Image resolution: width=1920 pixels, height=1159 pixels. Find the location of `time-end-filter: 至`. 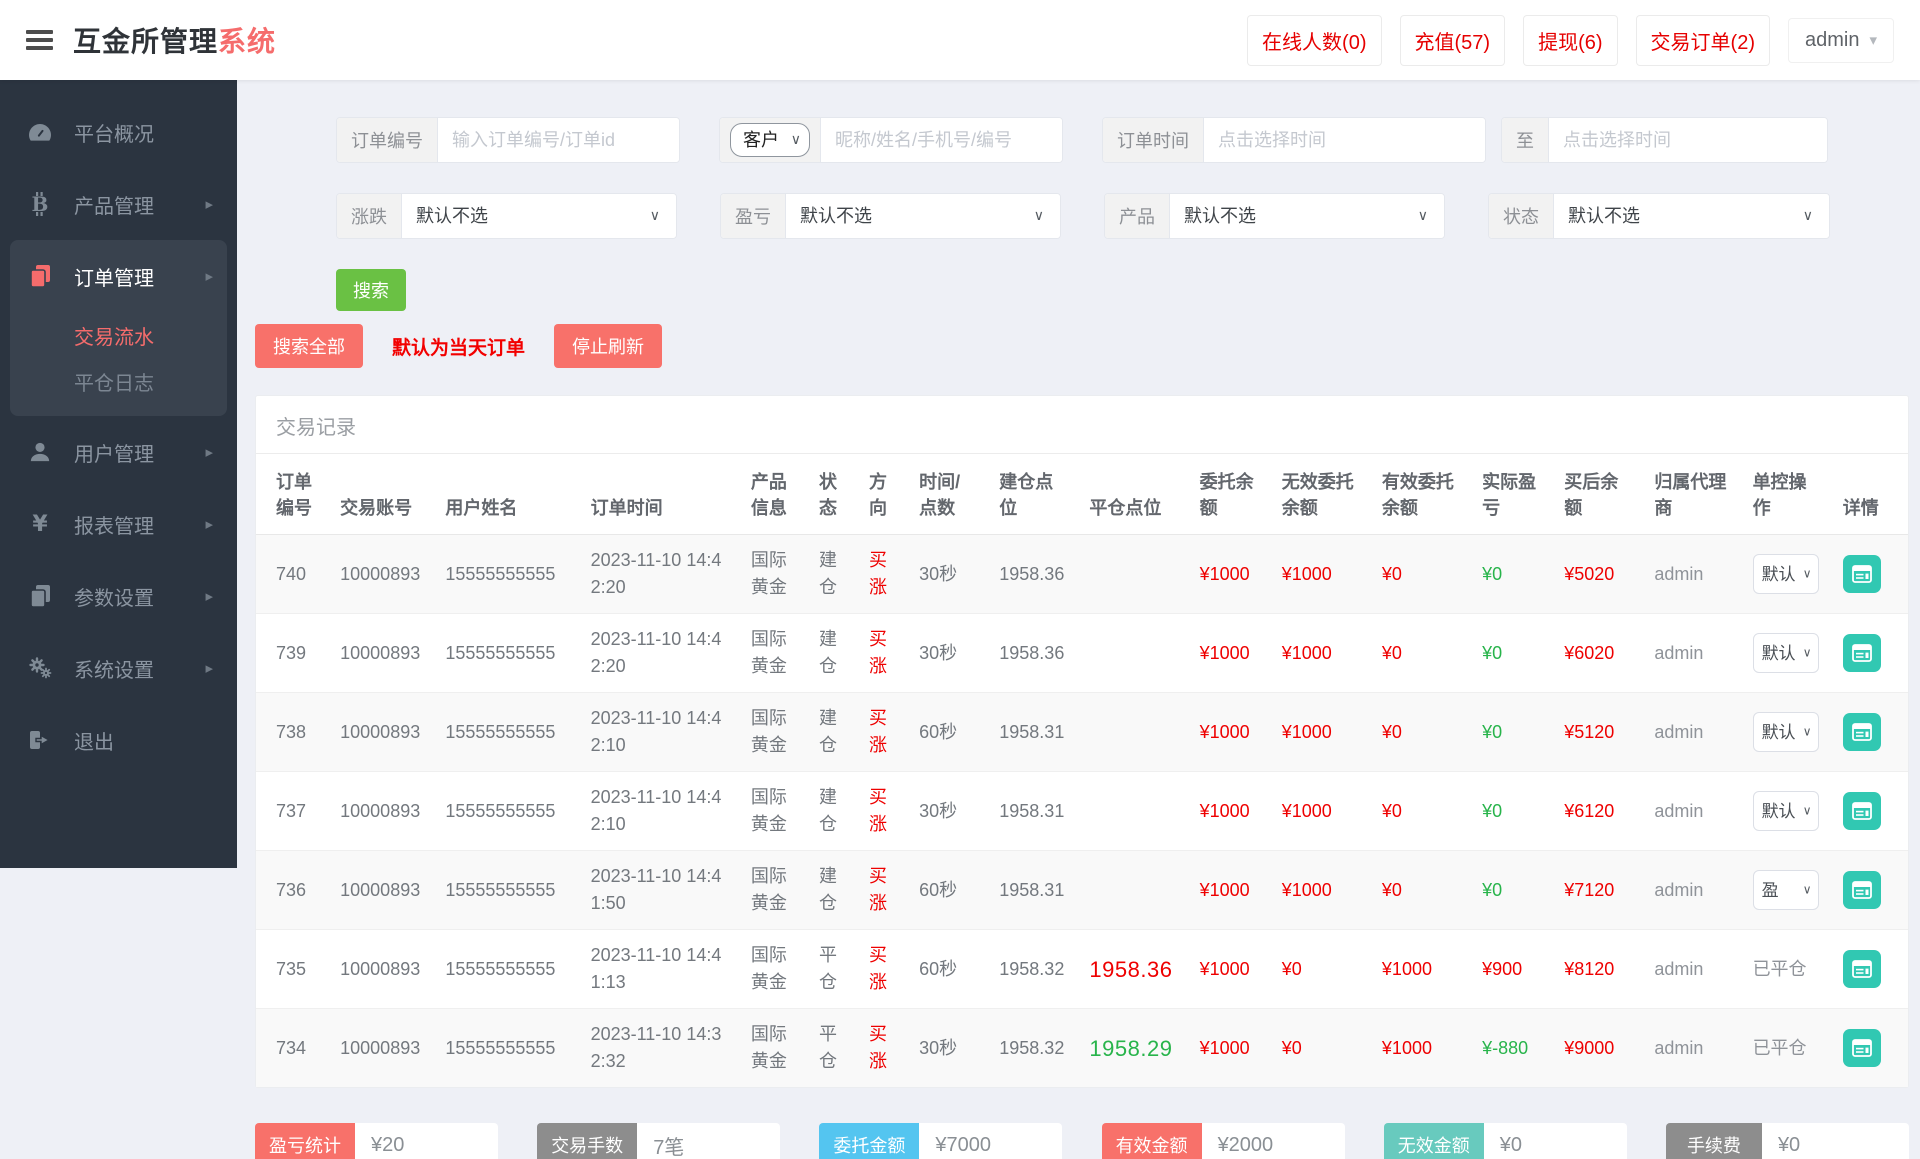

time-end-filter: 至 is located at coordinates (1664, 140).